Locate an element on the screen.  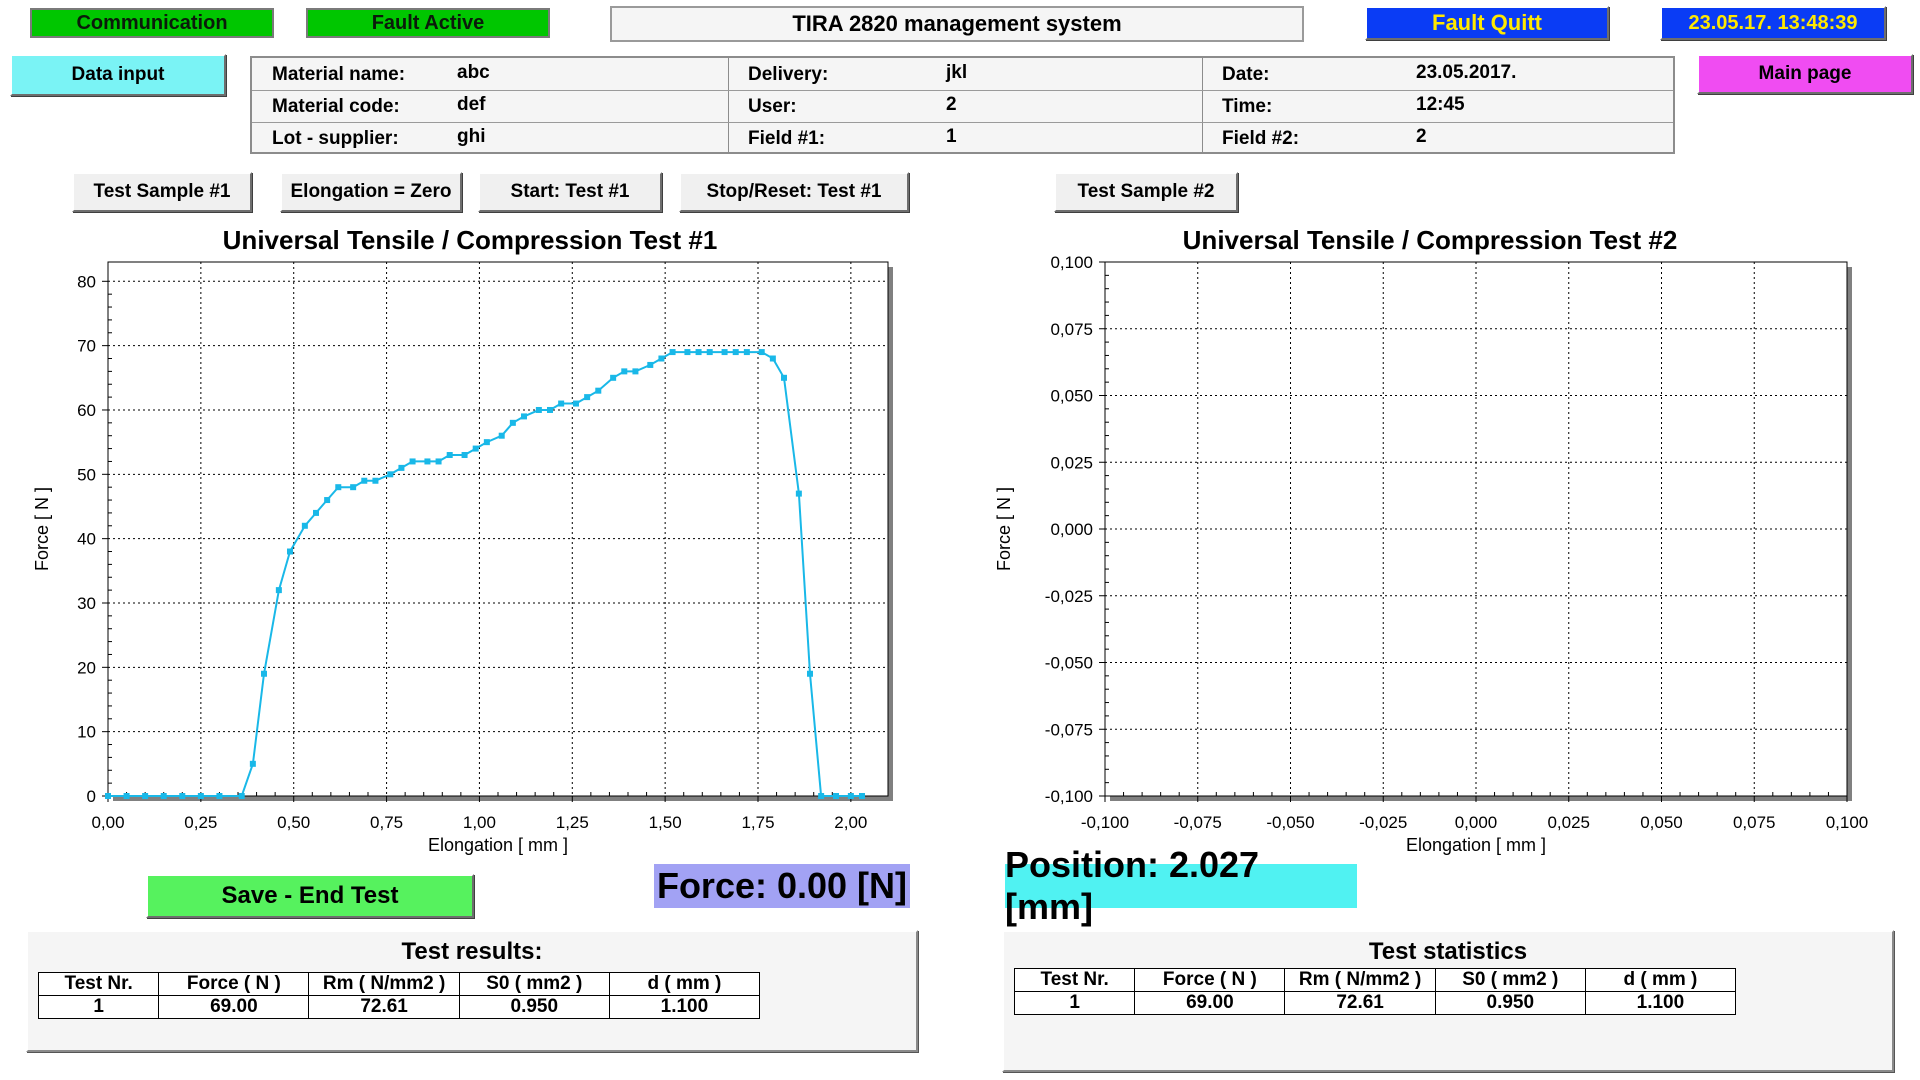
y-tick-label: 0,100 is located at coordinates (1071, 262).